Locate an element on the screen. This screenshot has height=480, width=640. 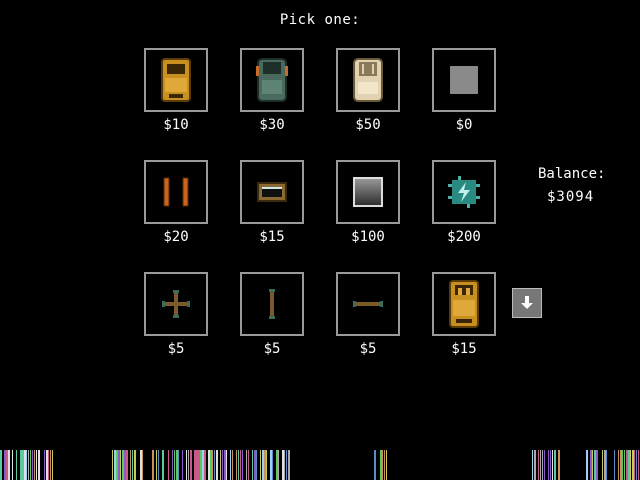
metal-block-icon is located at coordinates (368, 192).